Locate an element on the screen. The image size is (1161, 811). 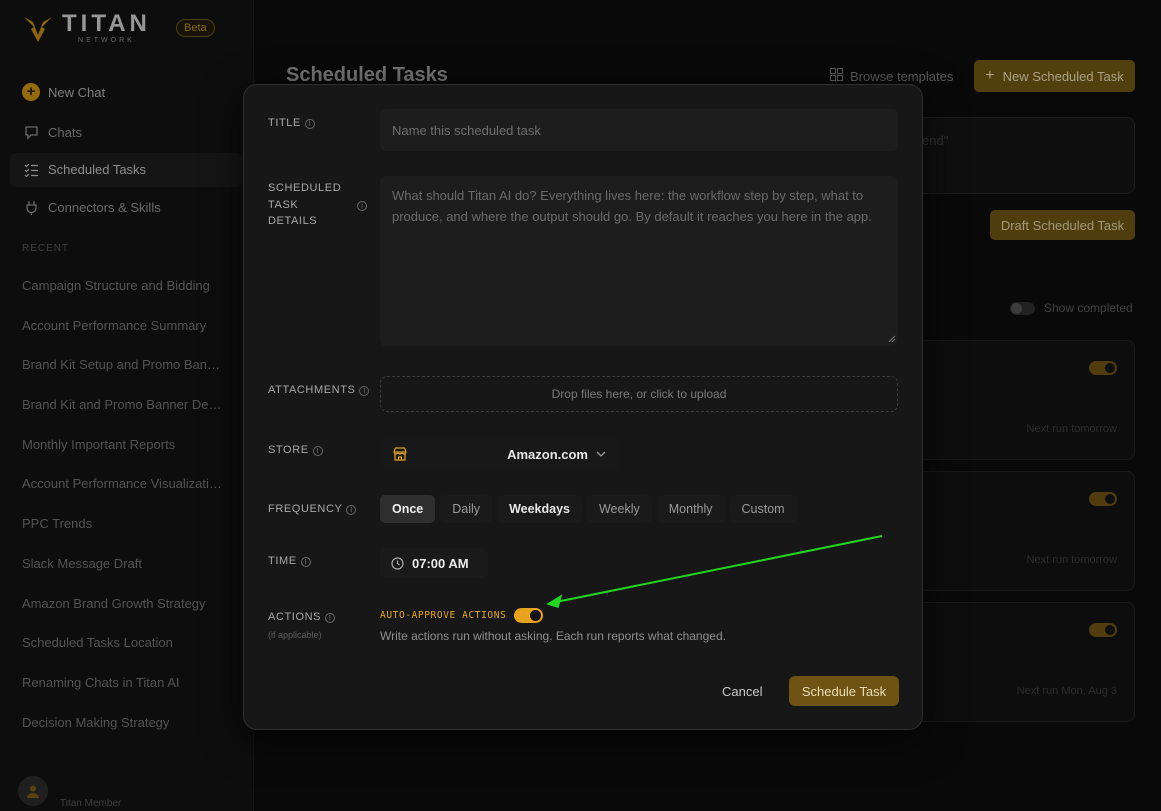
frequency-option-custom: Custom is located at coordinates (763, 509).